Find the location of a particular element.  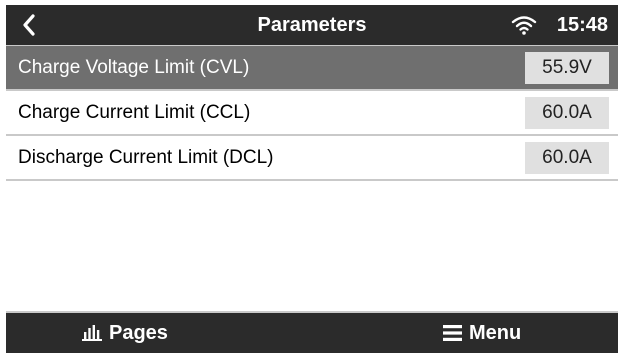

parameter-label: Charge Current Limit (CCL) is located at coordinates (134, 112).